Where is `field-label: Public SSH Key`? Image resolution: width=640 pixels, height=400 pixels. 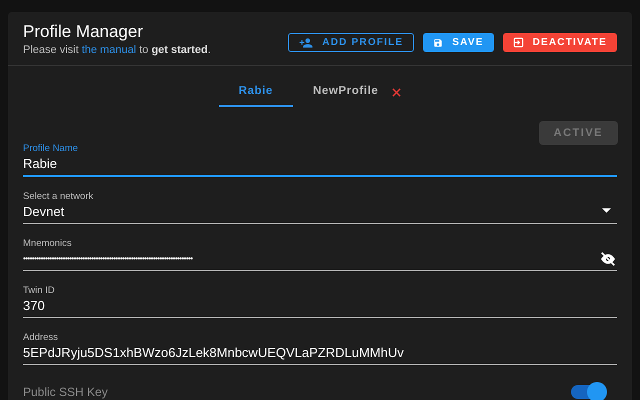 field-label: Public SSH Key is located at coordinates (65, 392).